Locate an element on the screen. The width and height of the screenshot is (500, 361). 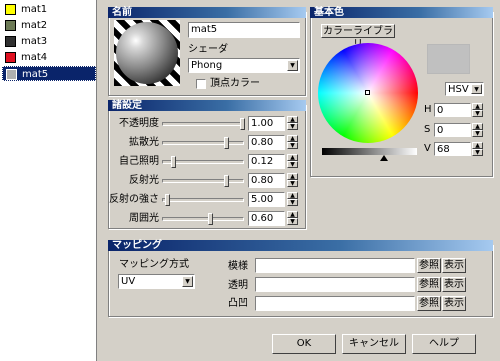
h-spinner: ▲ ▼ is located at coordinates (477, 110).